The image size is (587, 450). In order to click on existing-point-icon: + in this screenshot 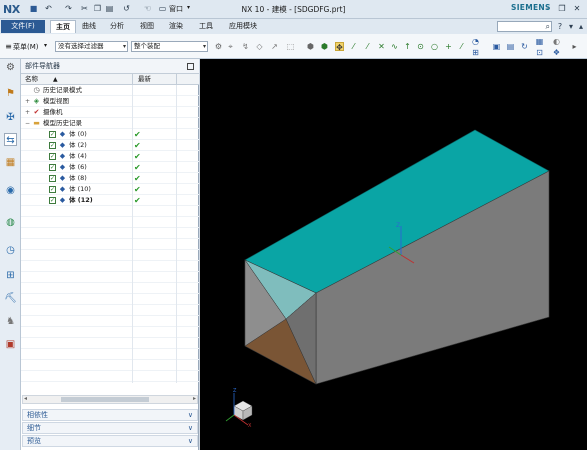, I will do `click(448, 46)`.